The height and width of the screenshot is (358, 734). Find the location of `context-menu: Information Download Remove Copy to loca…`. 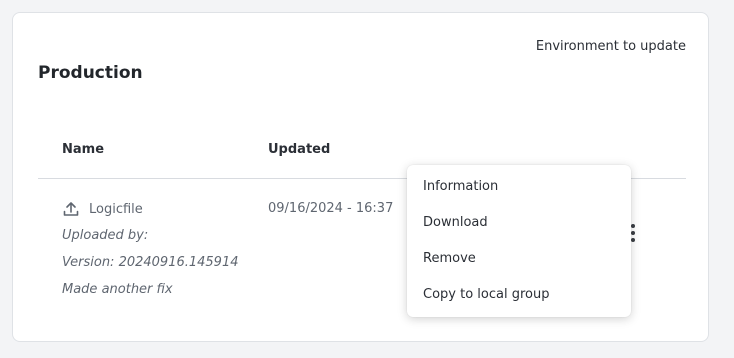

context-menu: Information Download Remove Copy to loca… is located at coordinates (519, 241).